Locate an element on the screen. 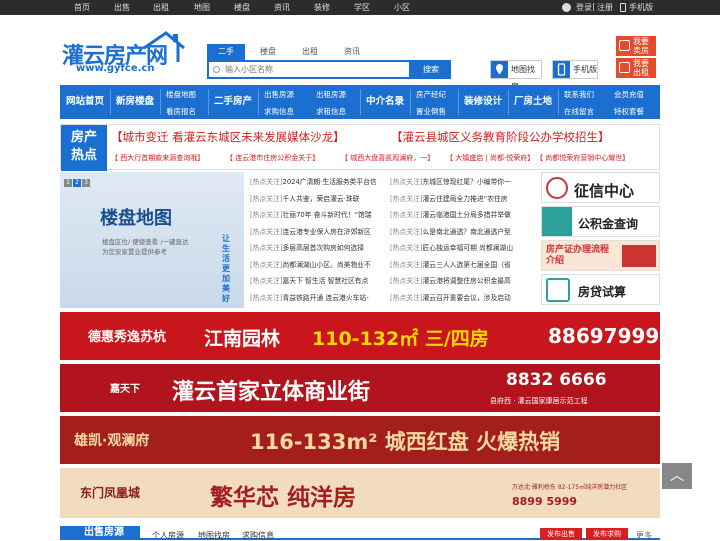  nav-message: 在线留言 is located at coordinates (579, 111).